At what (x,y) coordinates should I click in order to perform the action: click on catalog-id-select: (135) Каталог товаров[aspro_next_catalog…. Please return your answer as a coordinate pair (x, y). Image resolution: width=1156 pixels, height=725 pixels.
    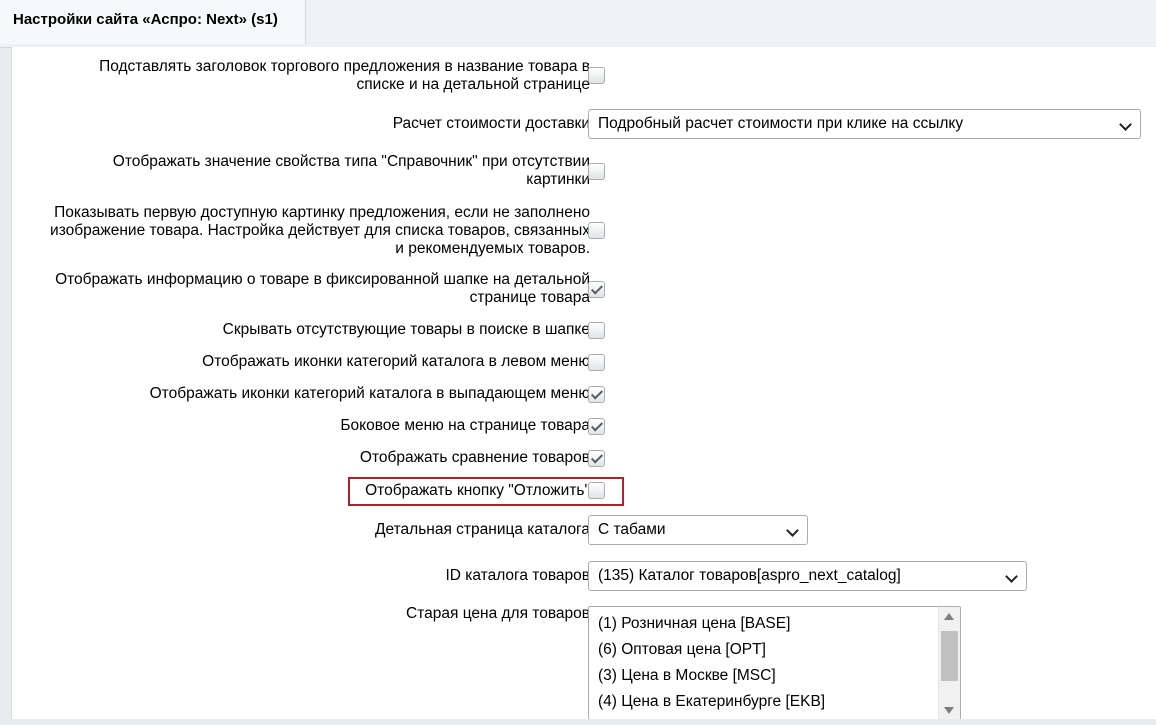
    Looking at the image, I should click on (807, 576).